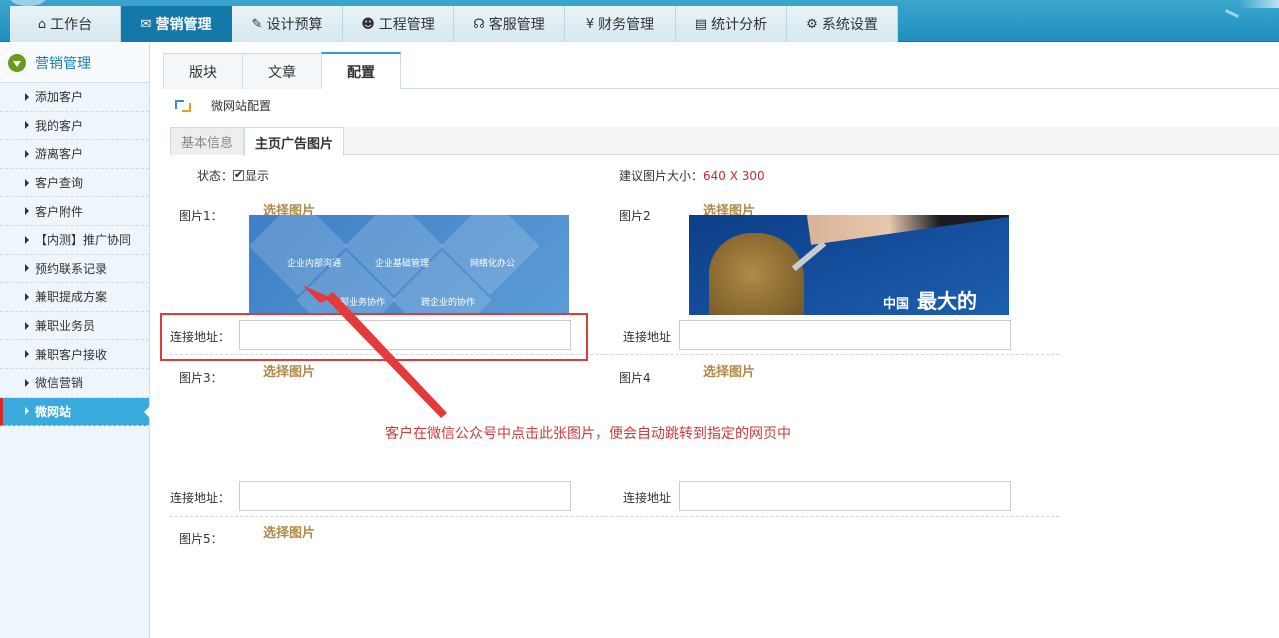 The width and height of the screenshot is (1279, 638). I want to click on banner-small-text: 中国, so click(896, 304).